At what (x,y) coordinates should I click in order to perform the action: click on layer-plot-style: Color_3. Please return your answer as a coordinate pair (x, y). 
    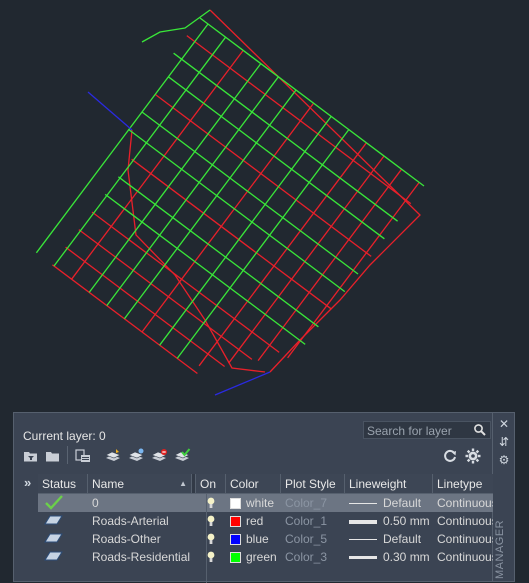
    Looking at the image, I should click on (313, 557).